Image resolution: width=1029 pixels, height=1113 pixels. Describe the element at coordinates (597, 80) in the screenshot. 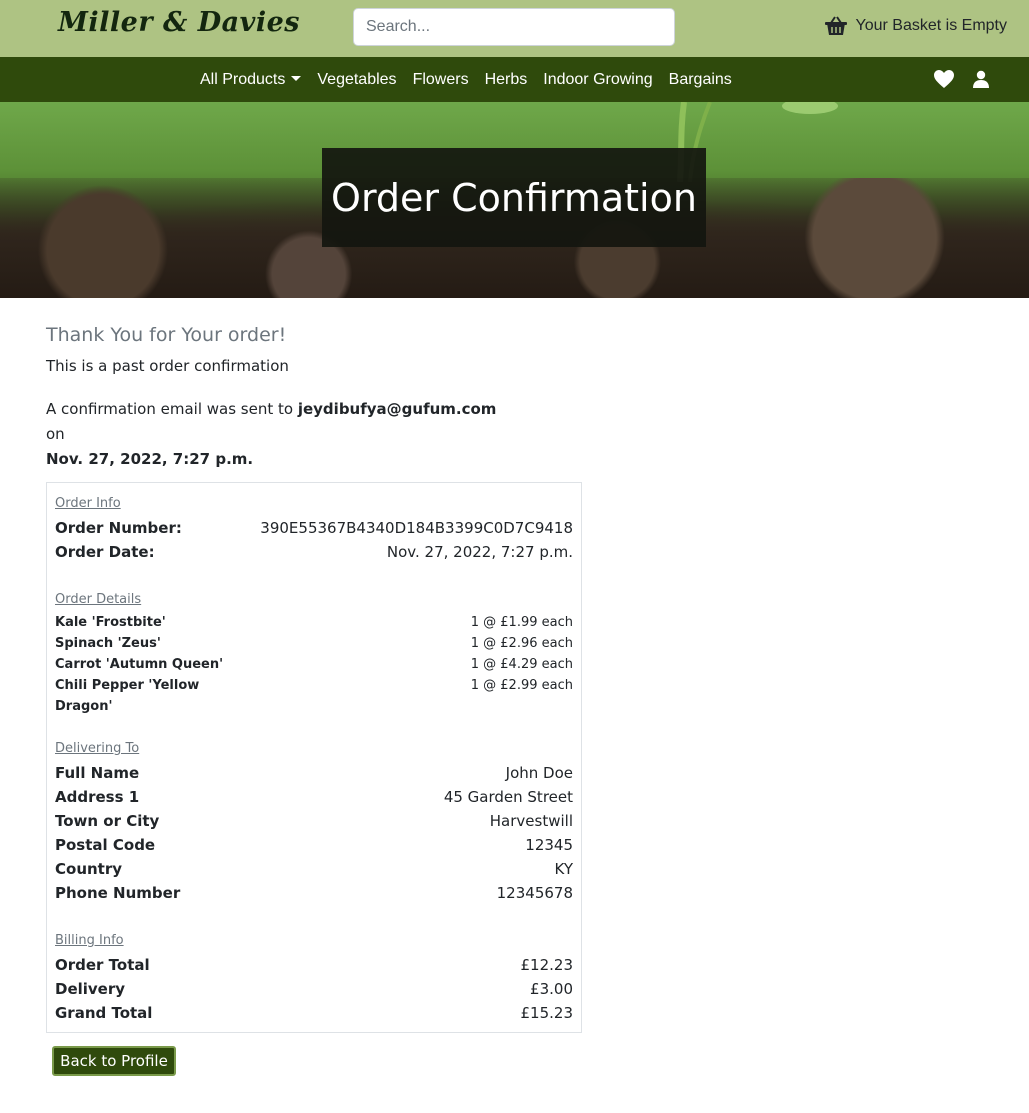

I see `nav-indoor-growing: Indoor Growing` at that location.